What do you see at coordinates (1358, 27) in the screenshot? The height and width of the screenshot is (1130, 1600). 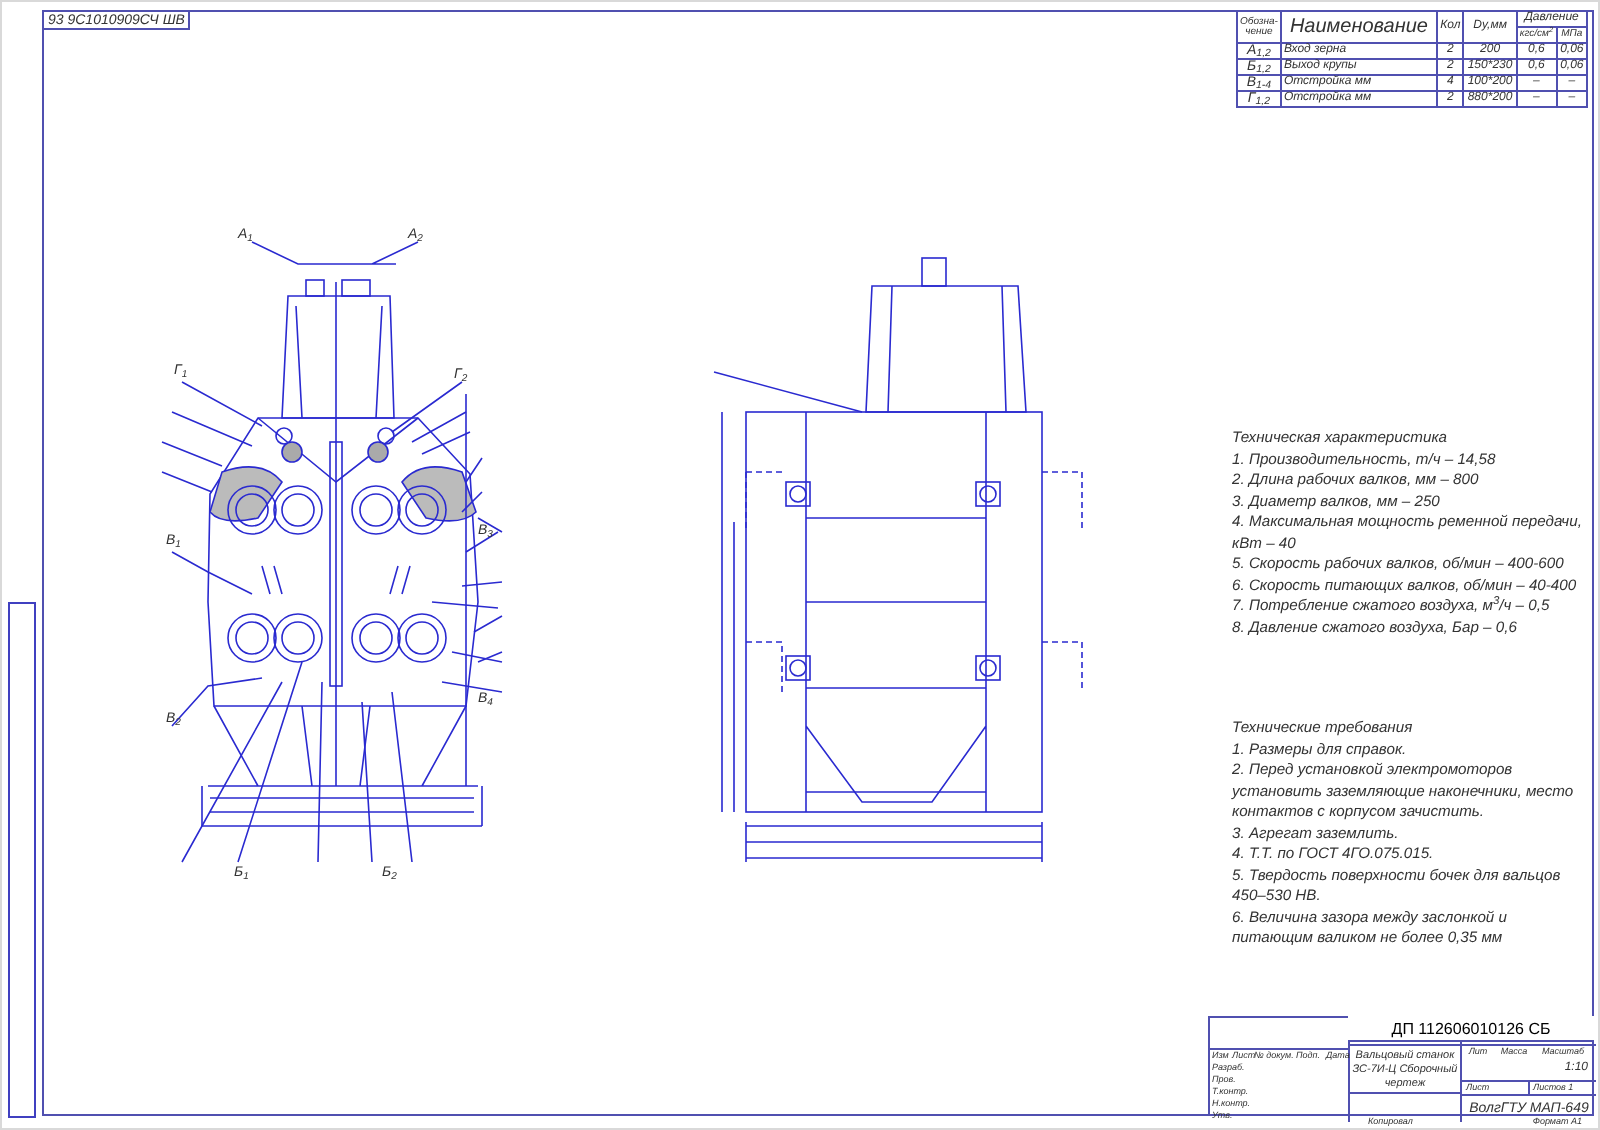 I see `column-header: Наименование` at bounding box center [1358, 27].